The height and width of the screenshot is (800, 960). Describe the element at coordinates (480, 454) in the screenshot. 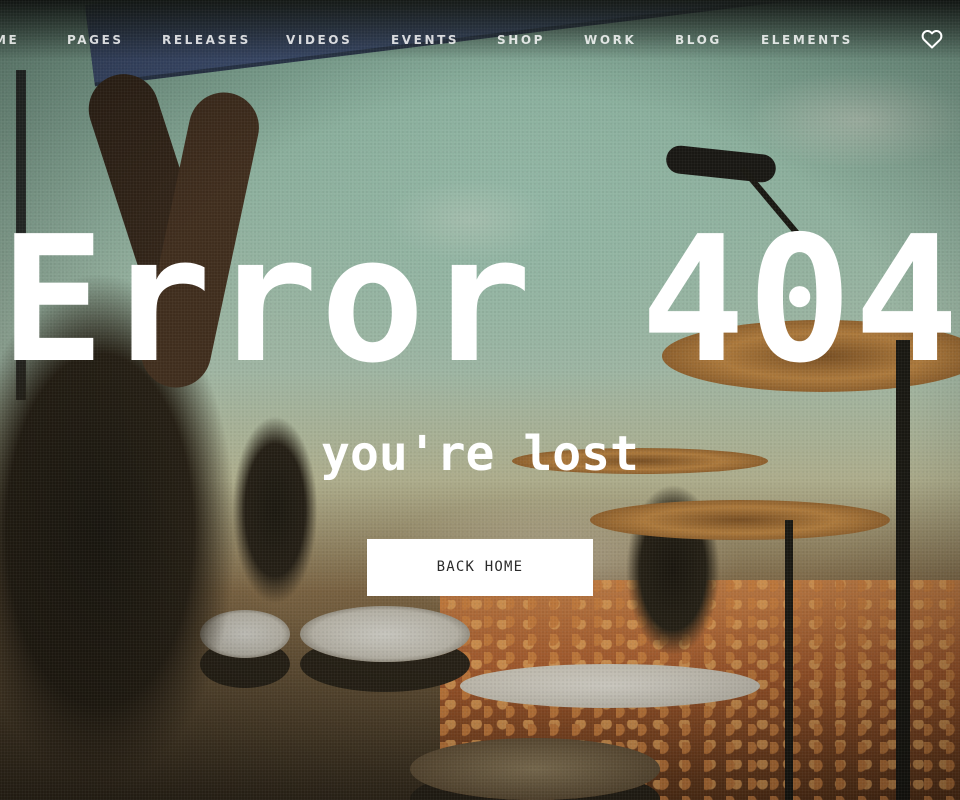

I see `error-subtitle: you're lost` at that location.